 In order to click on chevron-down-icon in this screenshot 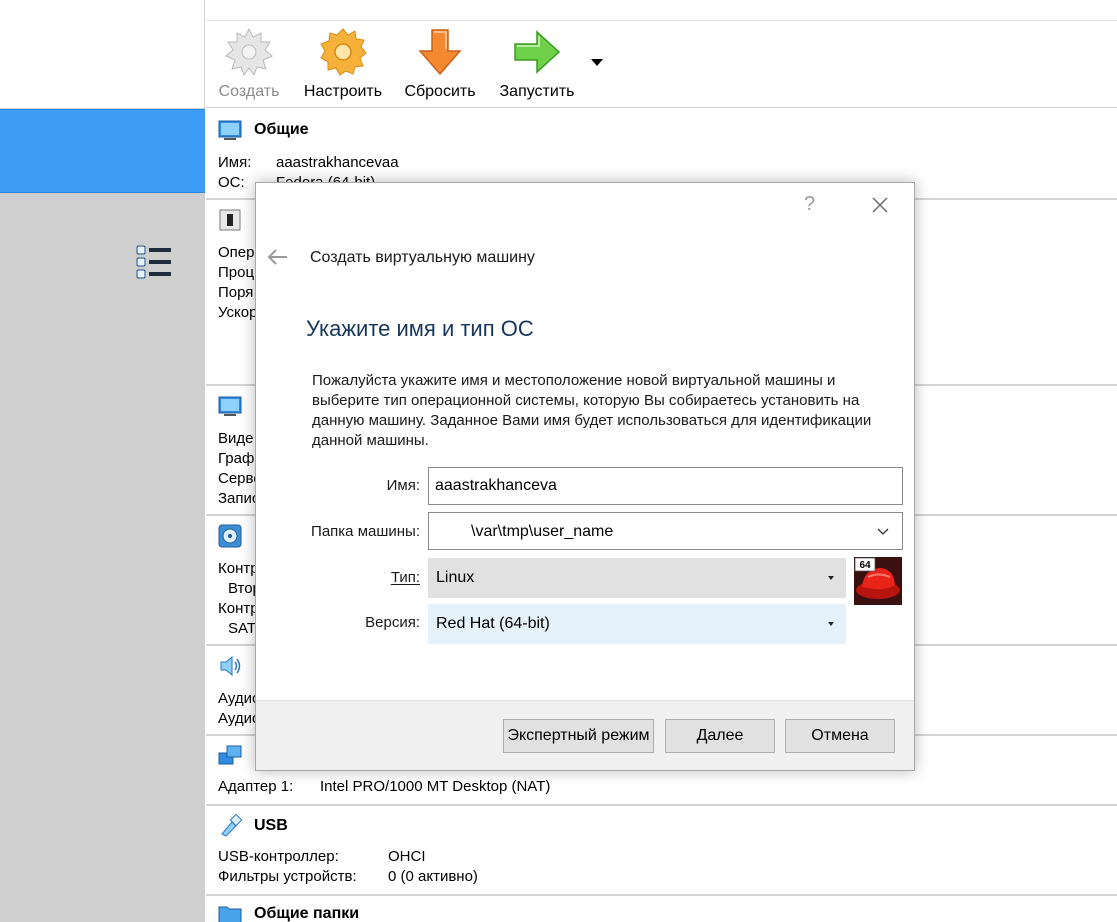, I will do `click(883, 532)`.